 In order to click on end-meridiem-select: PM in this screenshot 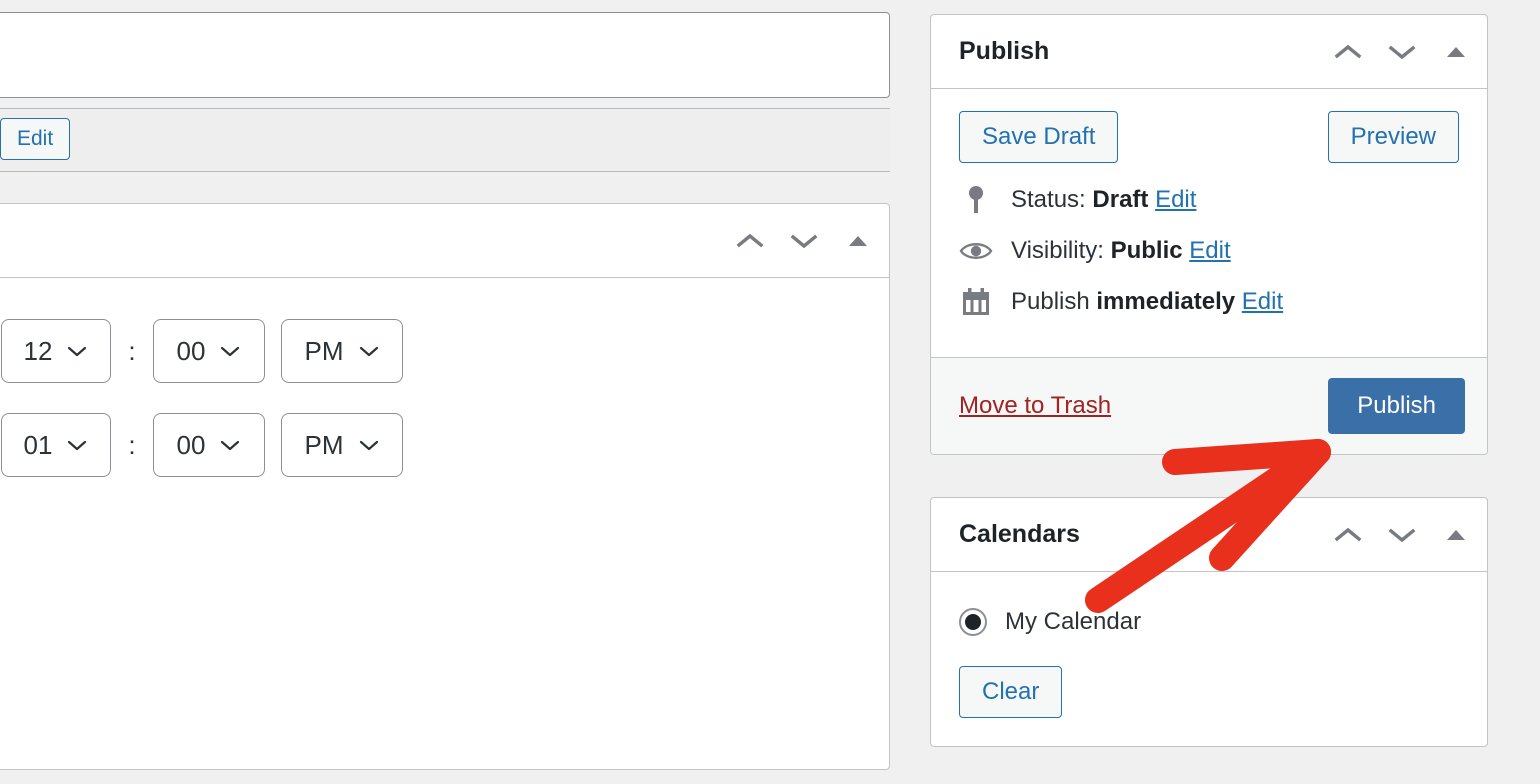, I will do `click(342, 445)`.